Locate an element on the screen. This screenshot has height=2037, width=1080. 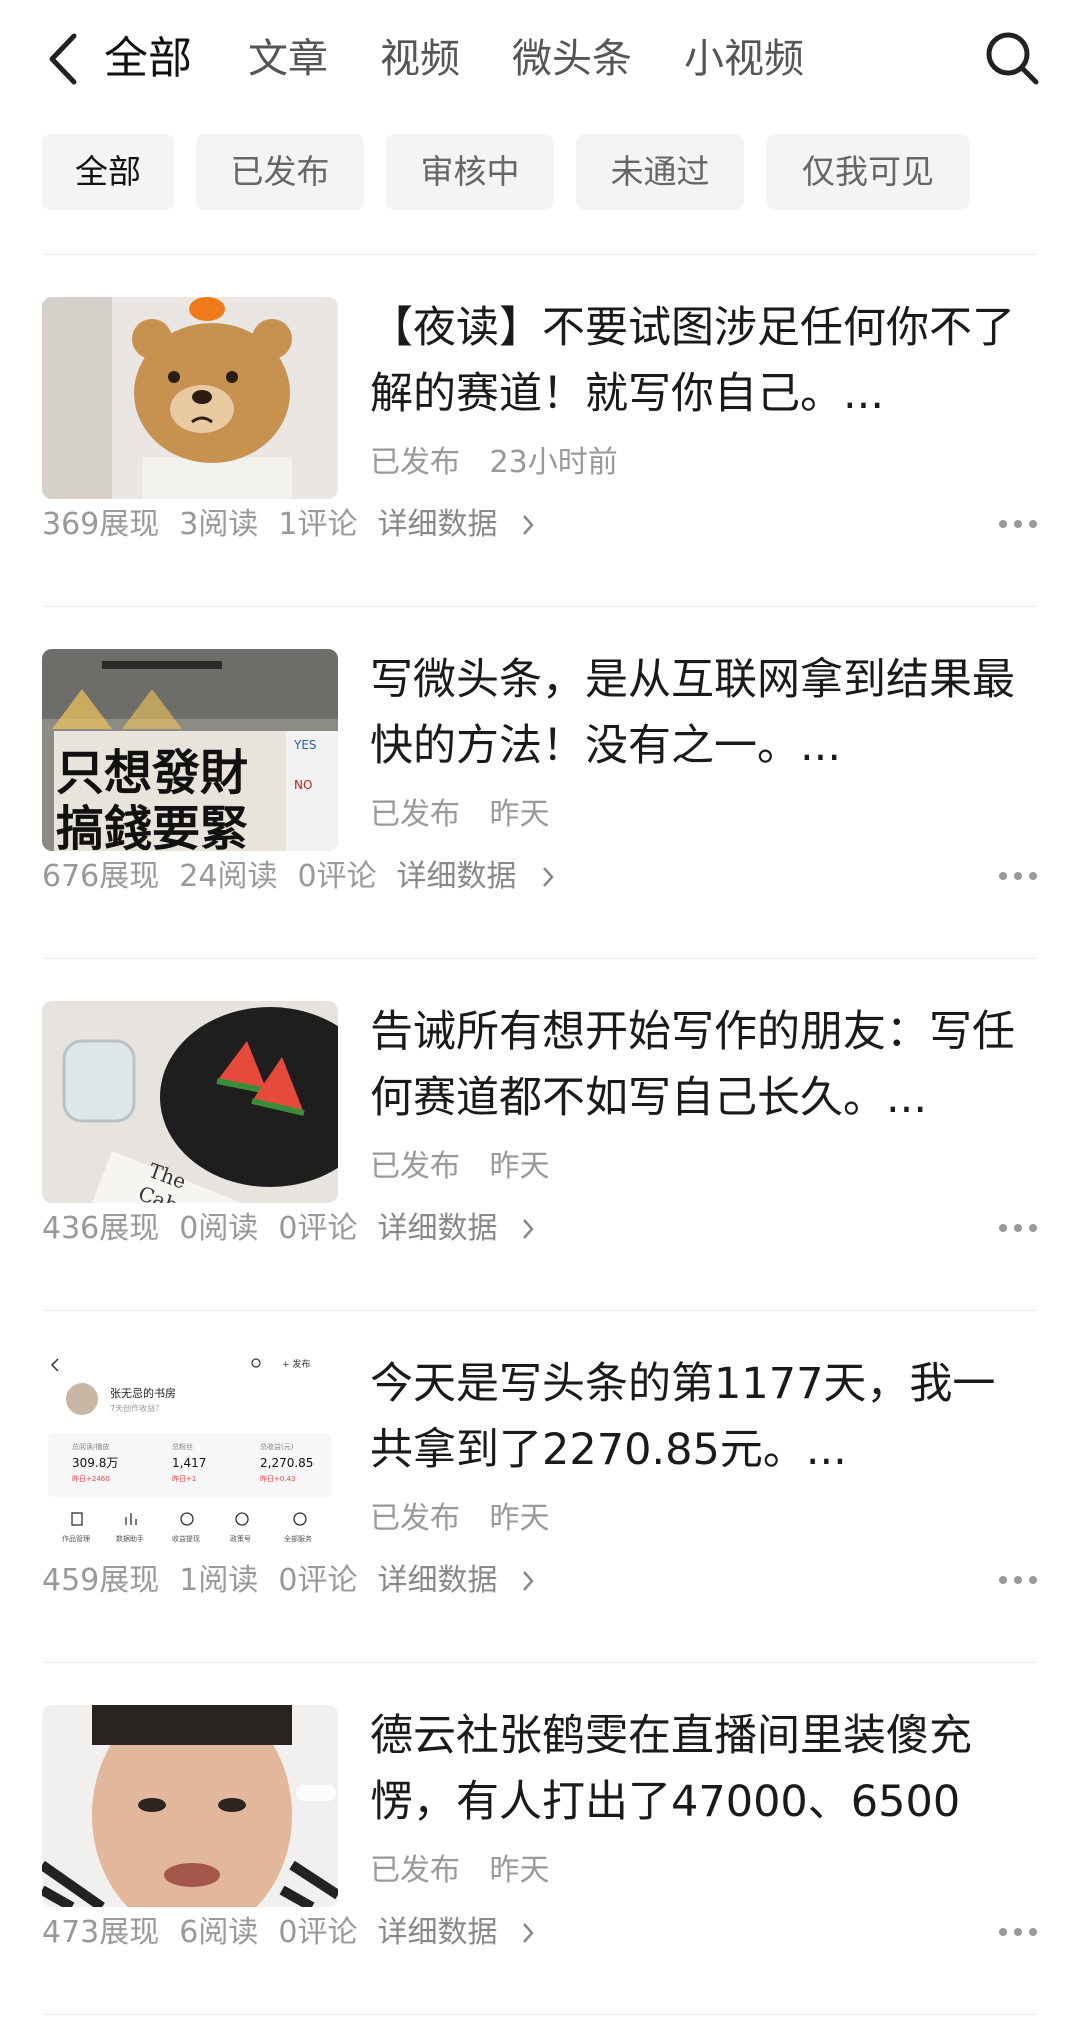
thumbnail-stat-label: 总粉丝 is located at coordinates (182, 1446).